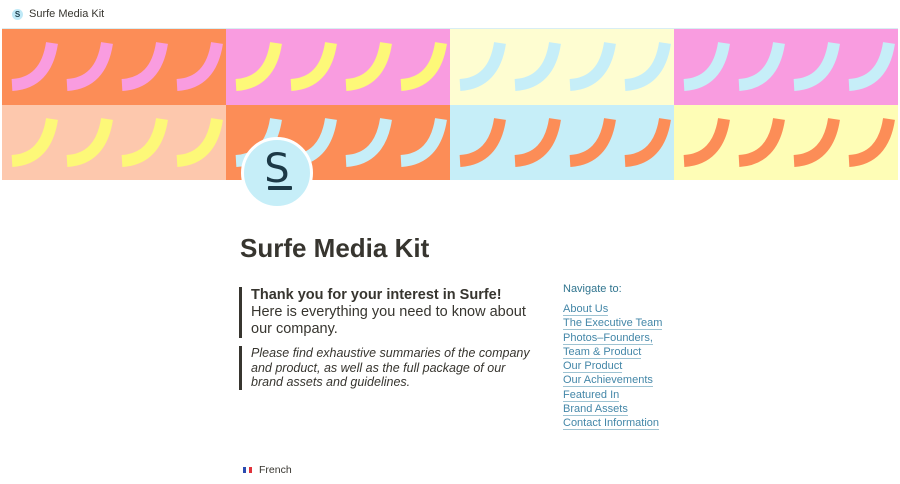 This screenshot has width=900, height=484. Describe the element at coordinates (623, 380) in the screenshot. I see `nav-link-our-achievements: Our Achievements` at that location.